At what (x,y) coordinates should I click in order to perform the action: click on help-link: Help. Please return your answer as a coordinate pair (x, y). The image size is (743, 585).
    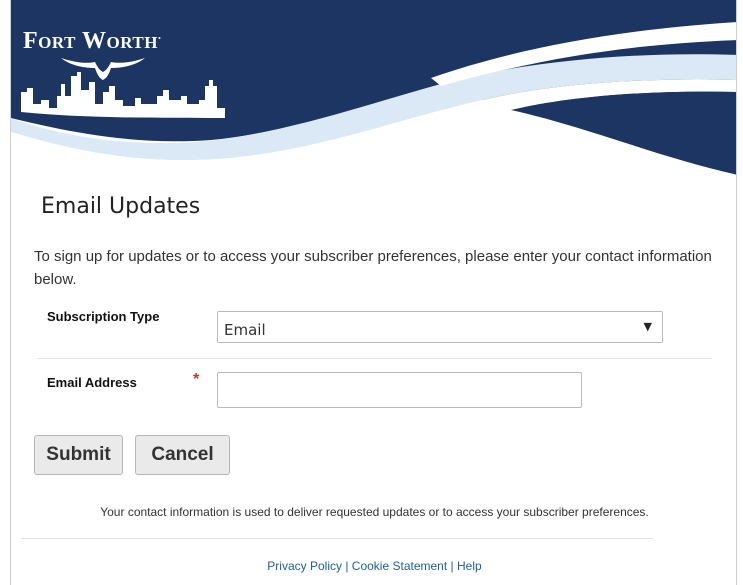
    Looking at the image, I should click on (469, 566).